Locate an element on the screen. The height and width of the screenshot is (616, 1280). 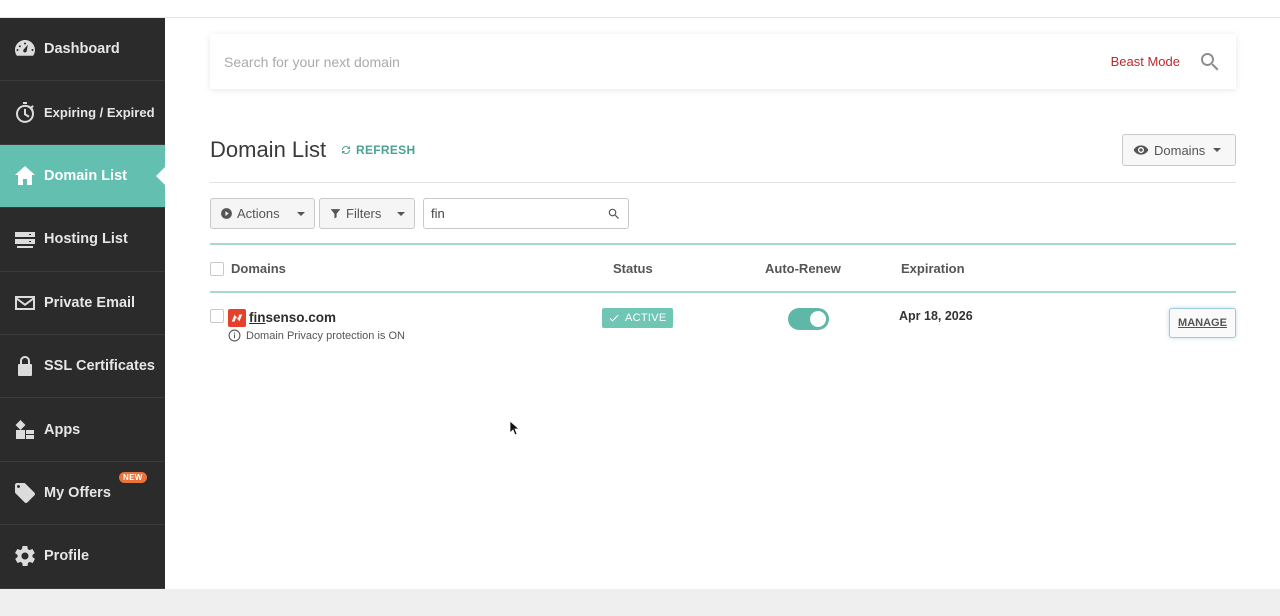
sidebar-item-ssl-certificates: SSL Certificates is located at coordinates (82, 367).